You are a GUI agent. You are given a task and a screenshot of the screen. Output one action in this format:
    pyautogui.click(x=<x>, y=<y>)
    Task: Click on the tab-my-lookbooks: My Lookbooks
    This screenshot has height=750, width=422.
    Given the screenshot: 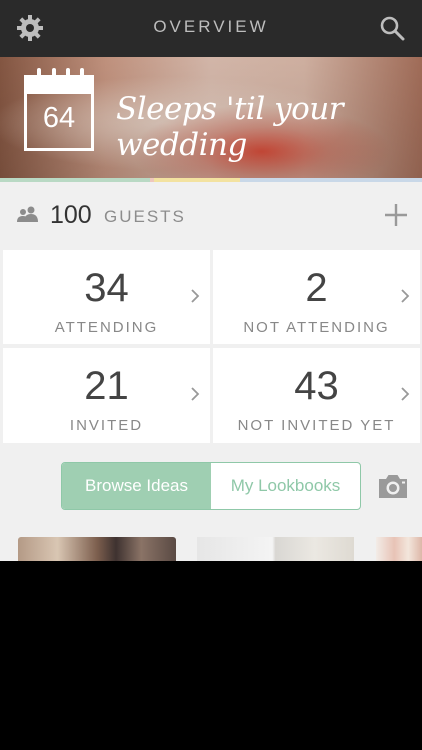 What is the action you would take?
    pyautogui.click(x=285, y=486)
    